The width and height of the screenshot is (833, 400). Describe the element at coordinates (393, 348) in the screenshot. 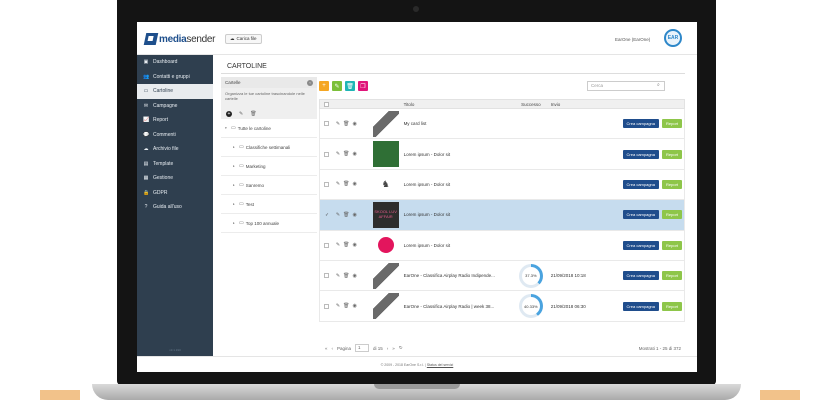

I see `last-page-icon: »` at that location.